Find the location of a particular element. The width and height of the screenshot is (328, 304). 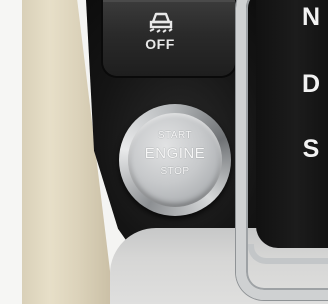

hdc-off-label: OFF is located at coordinates (160, 44).